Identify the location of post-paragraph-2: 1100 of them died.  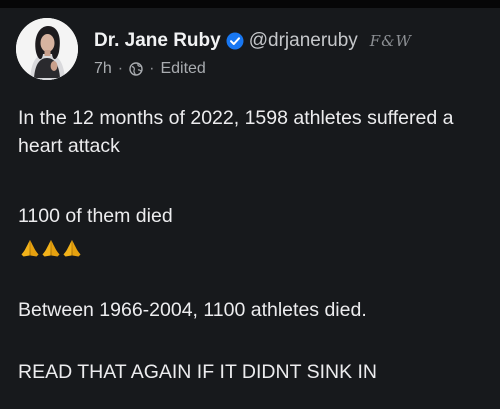
(95, 216).